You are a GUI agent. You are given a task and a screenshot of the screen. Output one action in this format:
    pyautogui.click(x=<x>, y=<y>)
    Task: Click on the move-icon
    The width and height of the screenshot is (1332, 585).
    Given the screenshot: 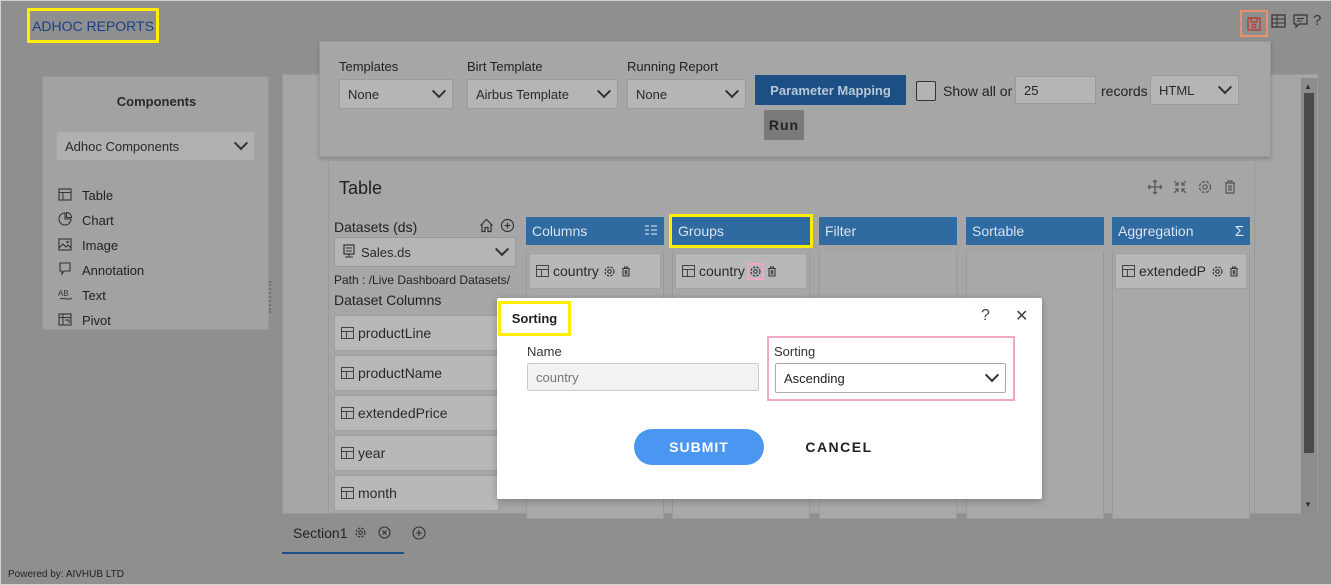 What is the action you would take?
    pyautogui.click(x=1155, y=188)
    